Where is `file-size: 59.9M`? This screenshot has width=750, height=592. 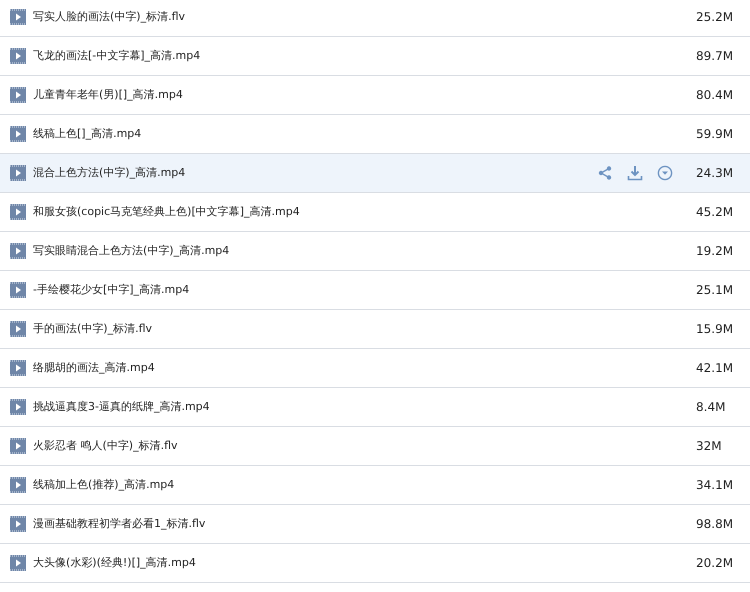 file-size: 59.9M is located at coordinates (715, 134).